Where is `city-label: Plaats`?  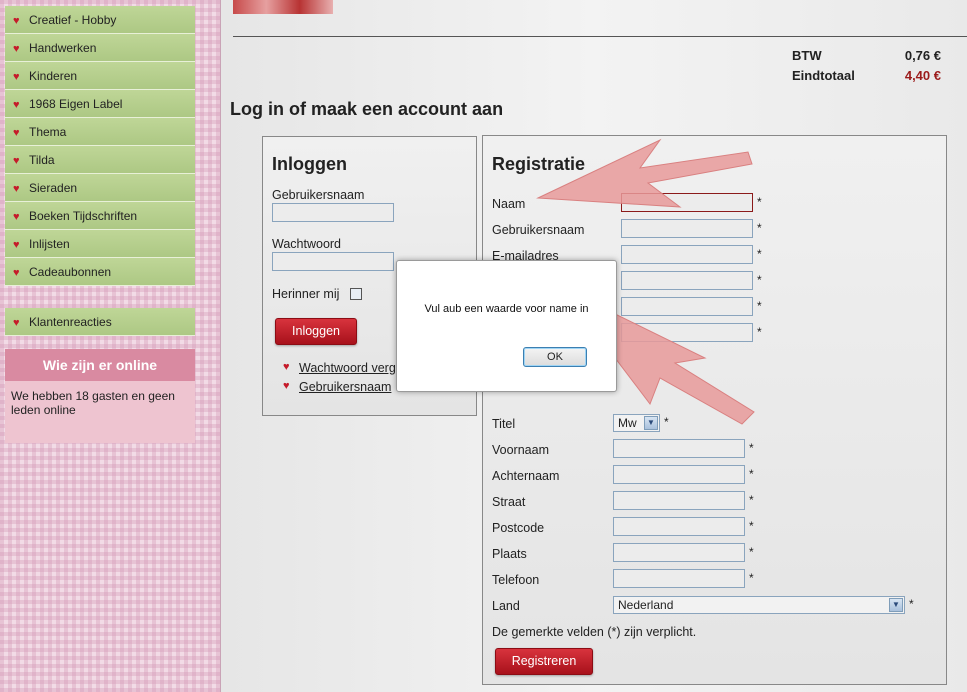 city-label: Plaats is located at coordinates (509, 554).